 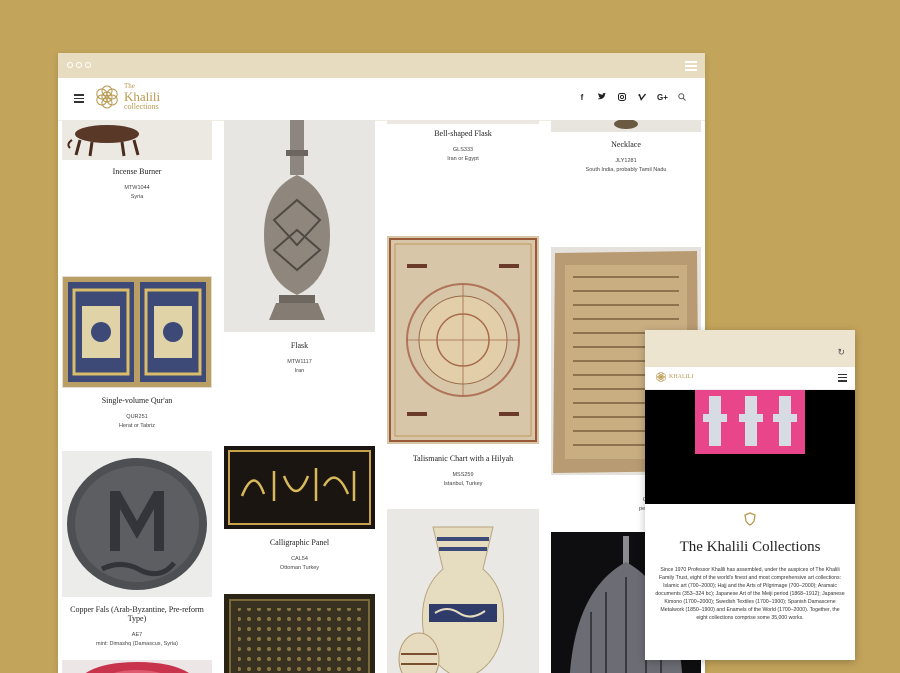 I want to click on item-origin: Iran, so click(x=299, y=371).